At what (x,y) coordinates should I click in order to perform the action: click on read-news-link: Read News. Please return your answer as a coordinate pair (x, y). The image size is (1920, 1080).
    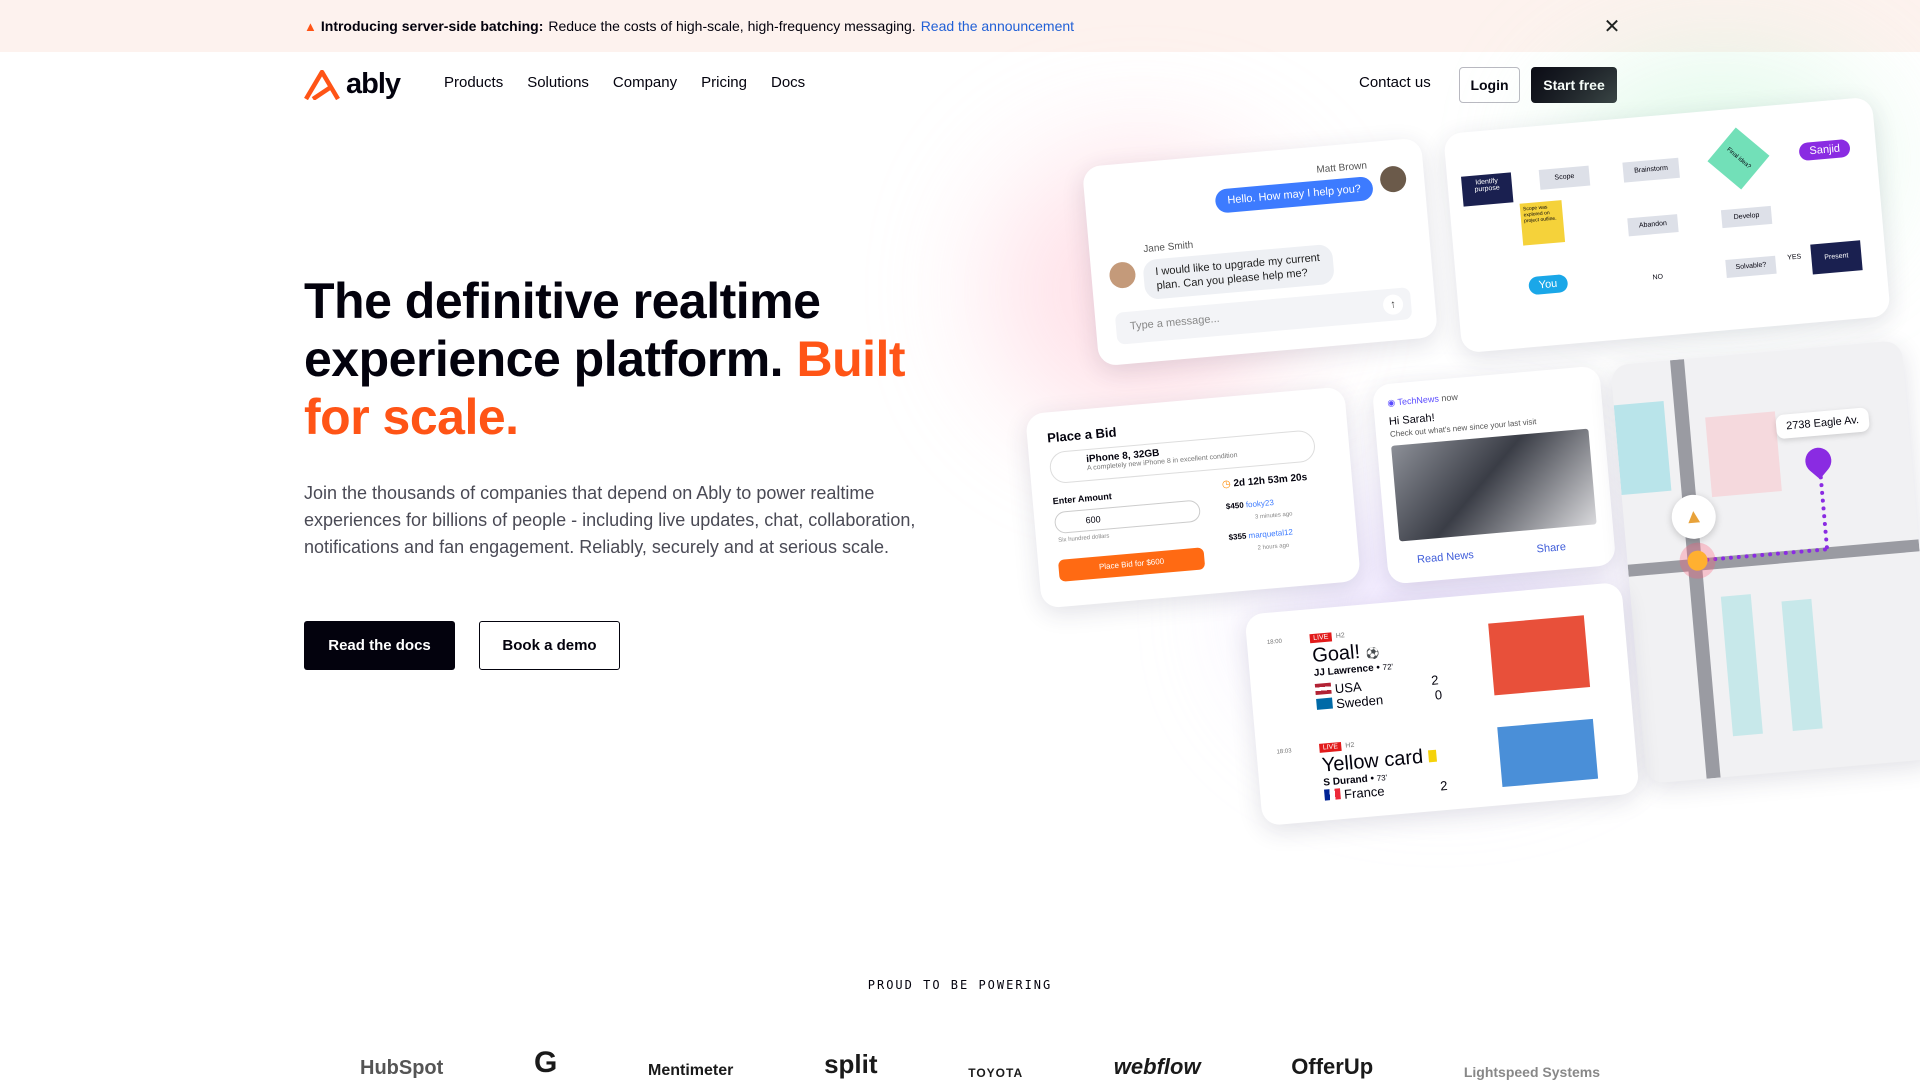
    Looking at the image, I should click on (1446, 557).